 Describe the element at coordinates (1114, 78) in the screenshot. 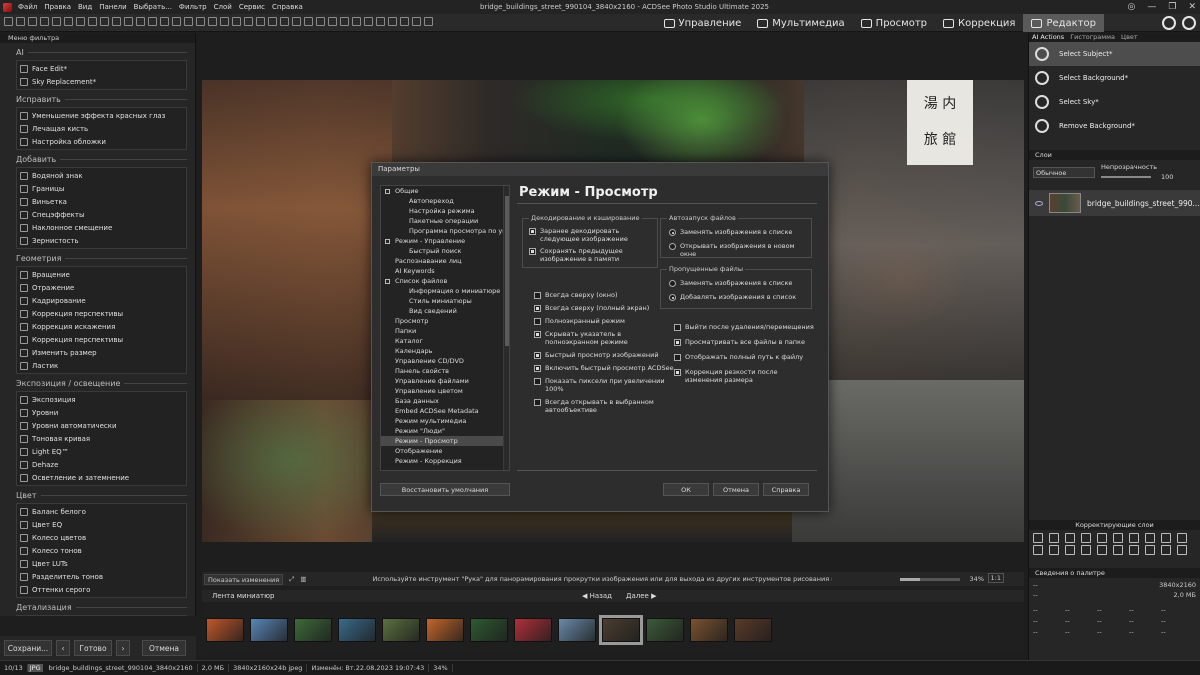

I see `ai-action: Select Background*` at that location.